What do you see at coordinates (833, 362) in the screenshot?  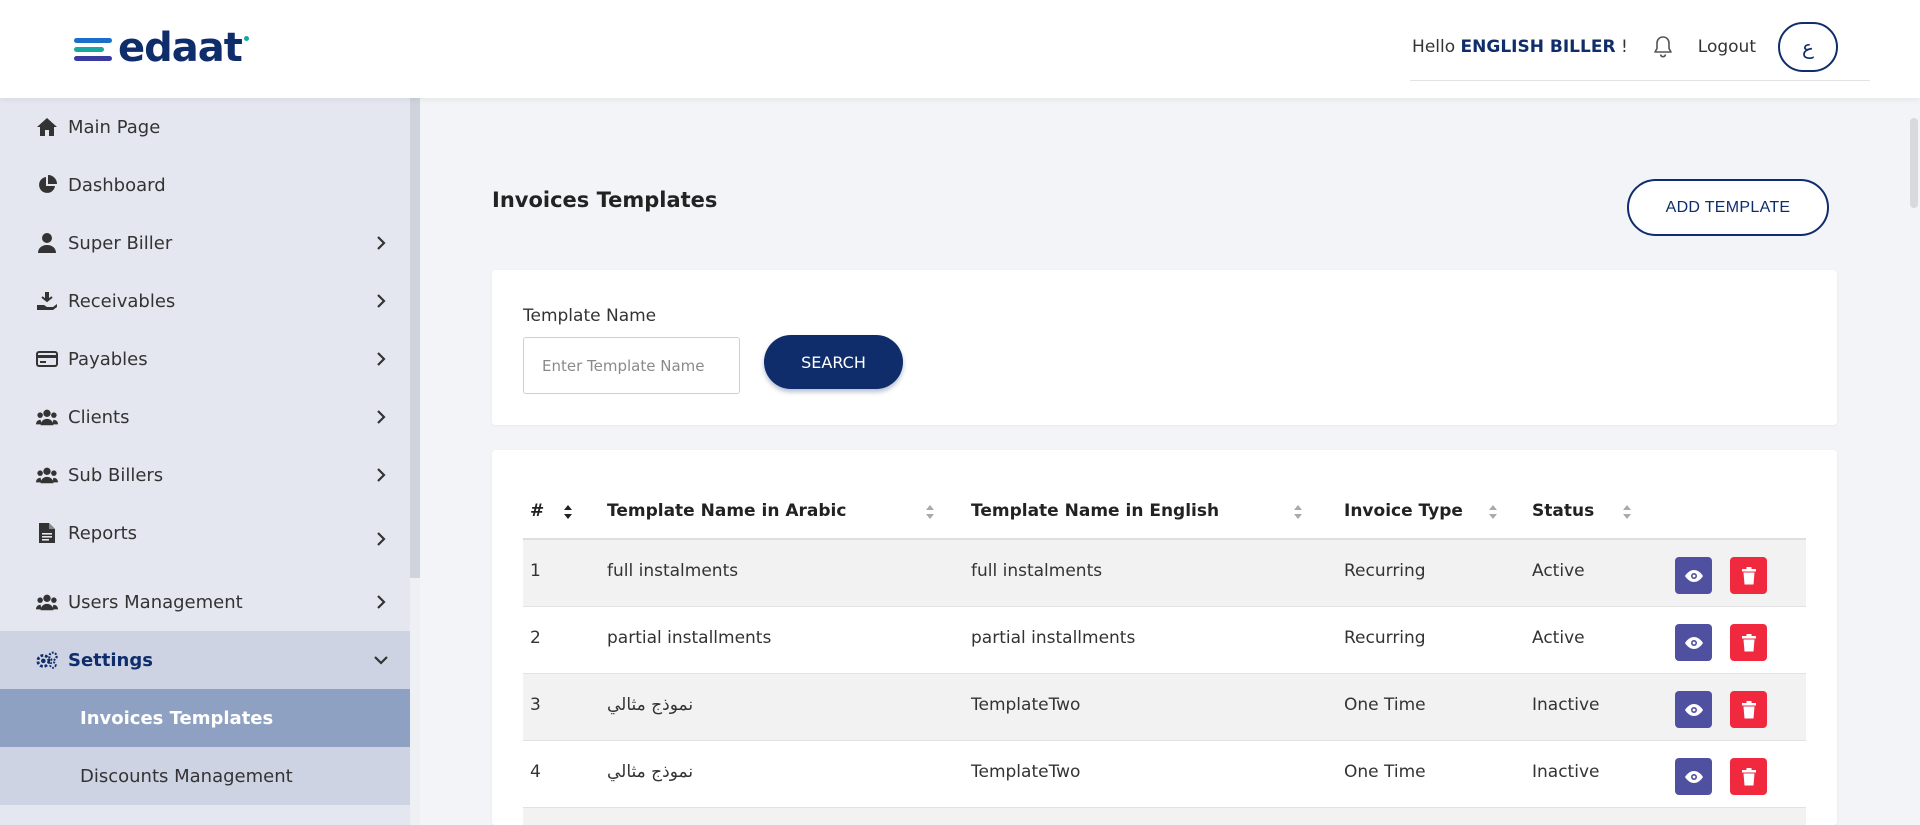 I see `search-button: SEARCH` at bounding box center [833, 362].